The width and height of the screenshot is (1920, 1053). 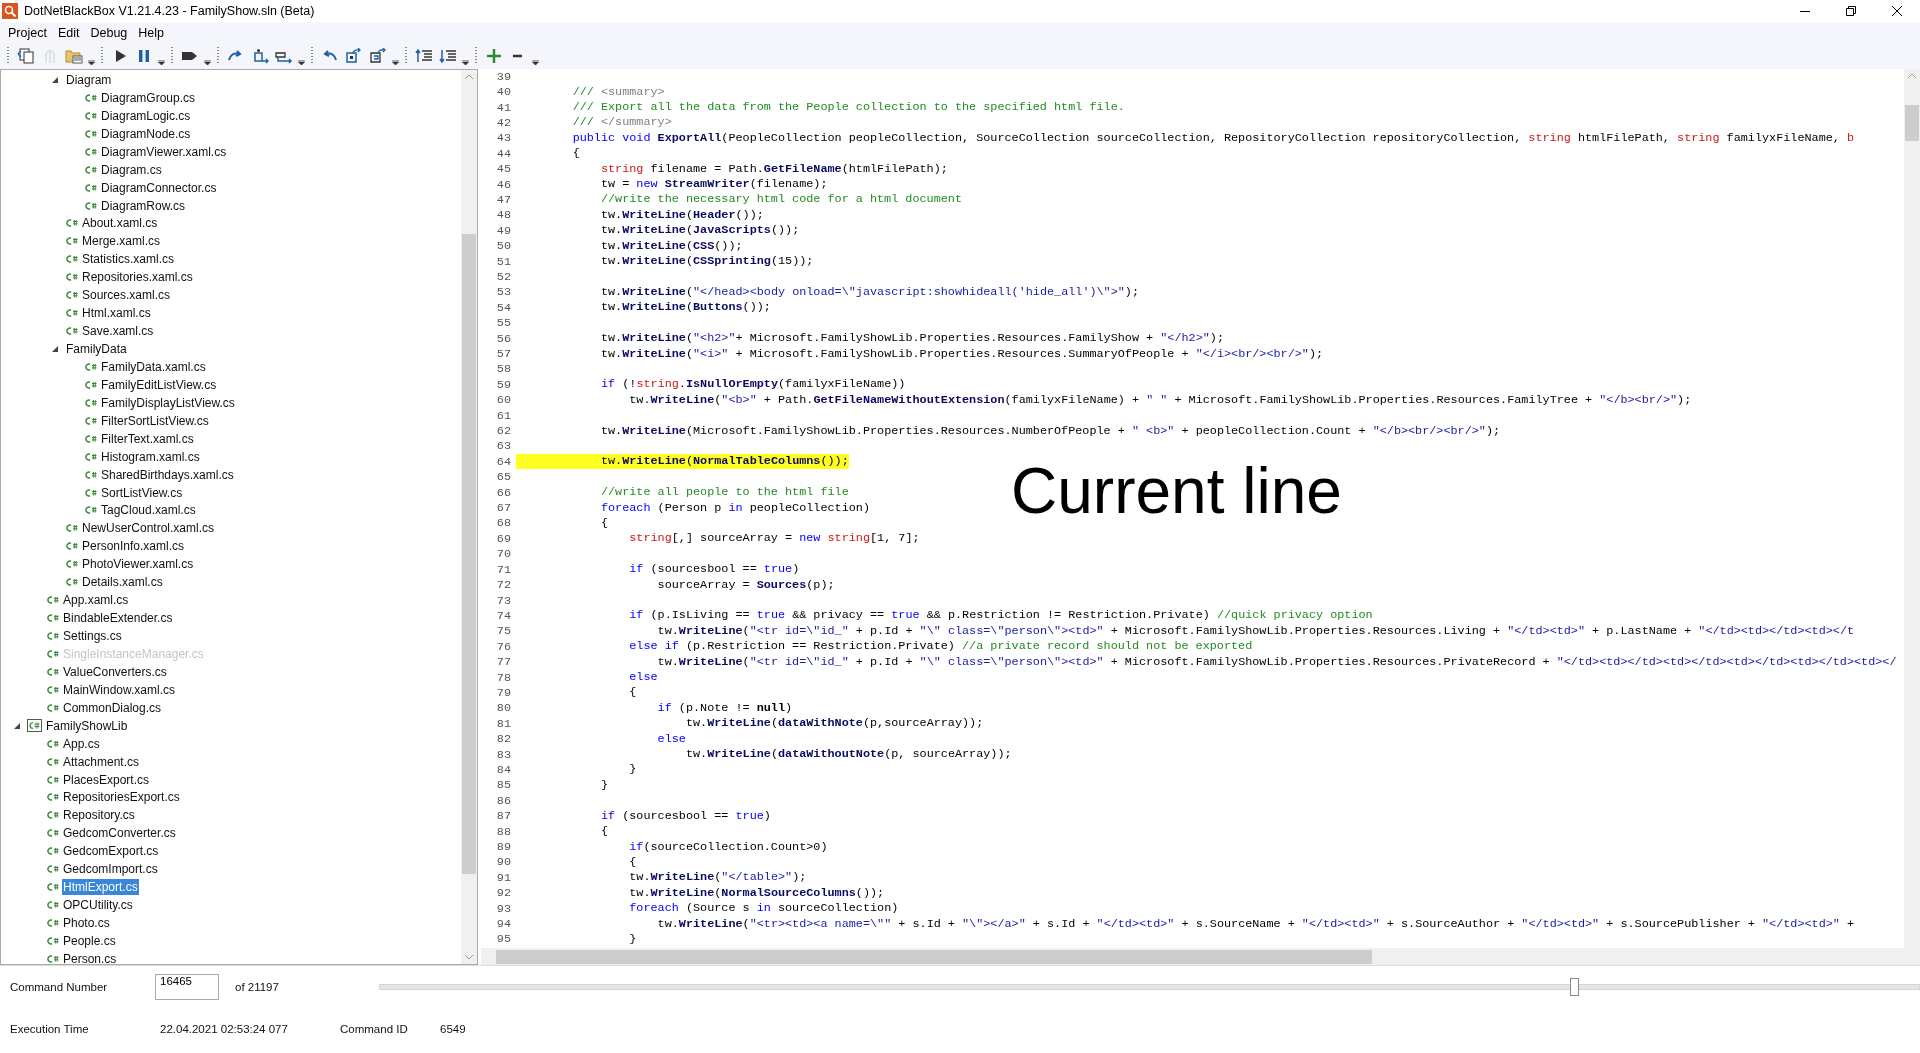 I want to click on command-slider, so click(x=1149, y=987).